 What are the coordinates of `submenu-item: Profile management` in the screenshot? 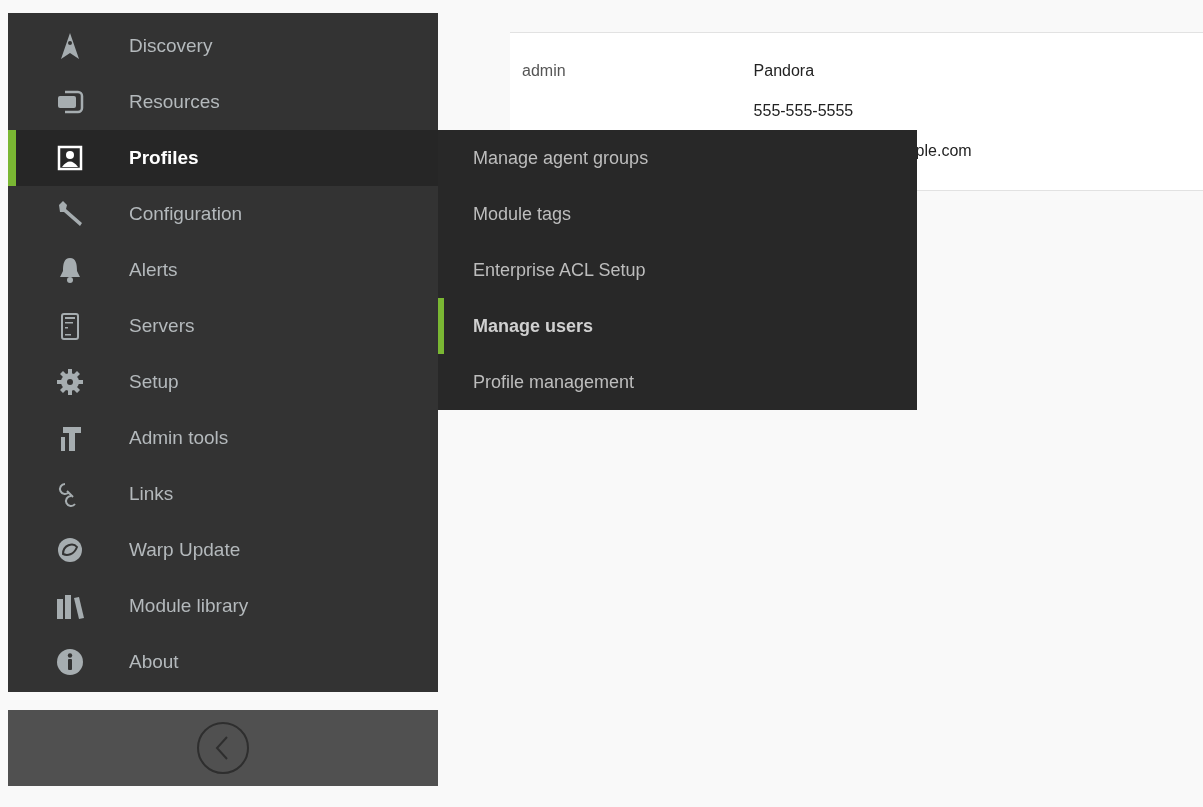 It's located at (677, 382).